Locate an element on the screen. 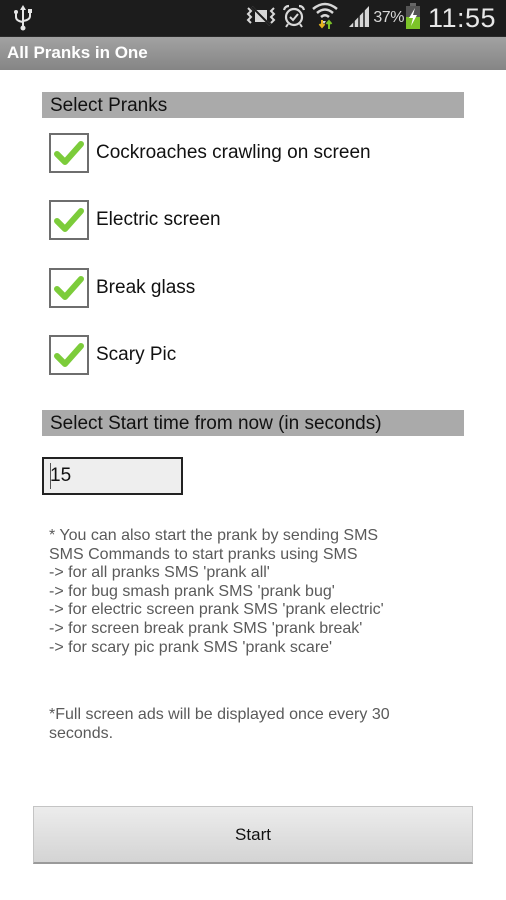 This screenshot has width=506, height=900. start-button: Start is located at coordinates (253, 835).